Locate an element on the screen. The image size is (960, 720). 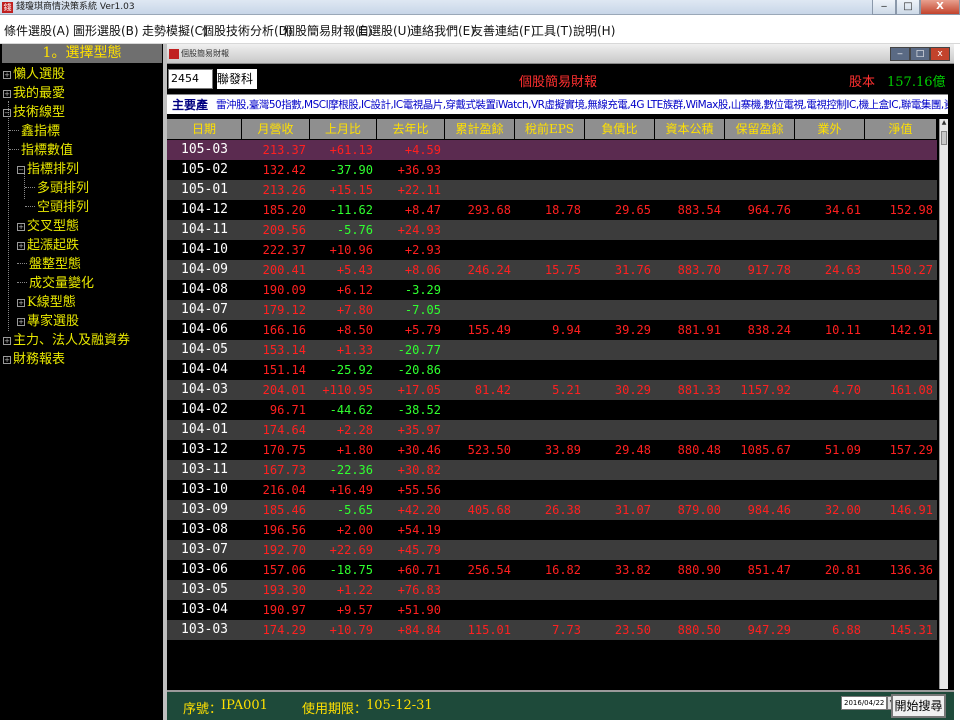
table-row: 105-02 132.42 -37.90 +36.93 is located at coordinates (552, 170).